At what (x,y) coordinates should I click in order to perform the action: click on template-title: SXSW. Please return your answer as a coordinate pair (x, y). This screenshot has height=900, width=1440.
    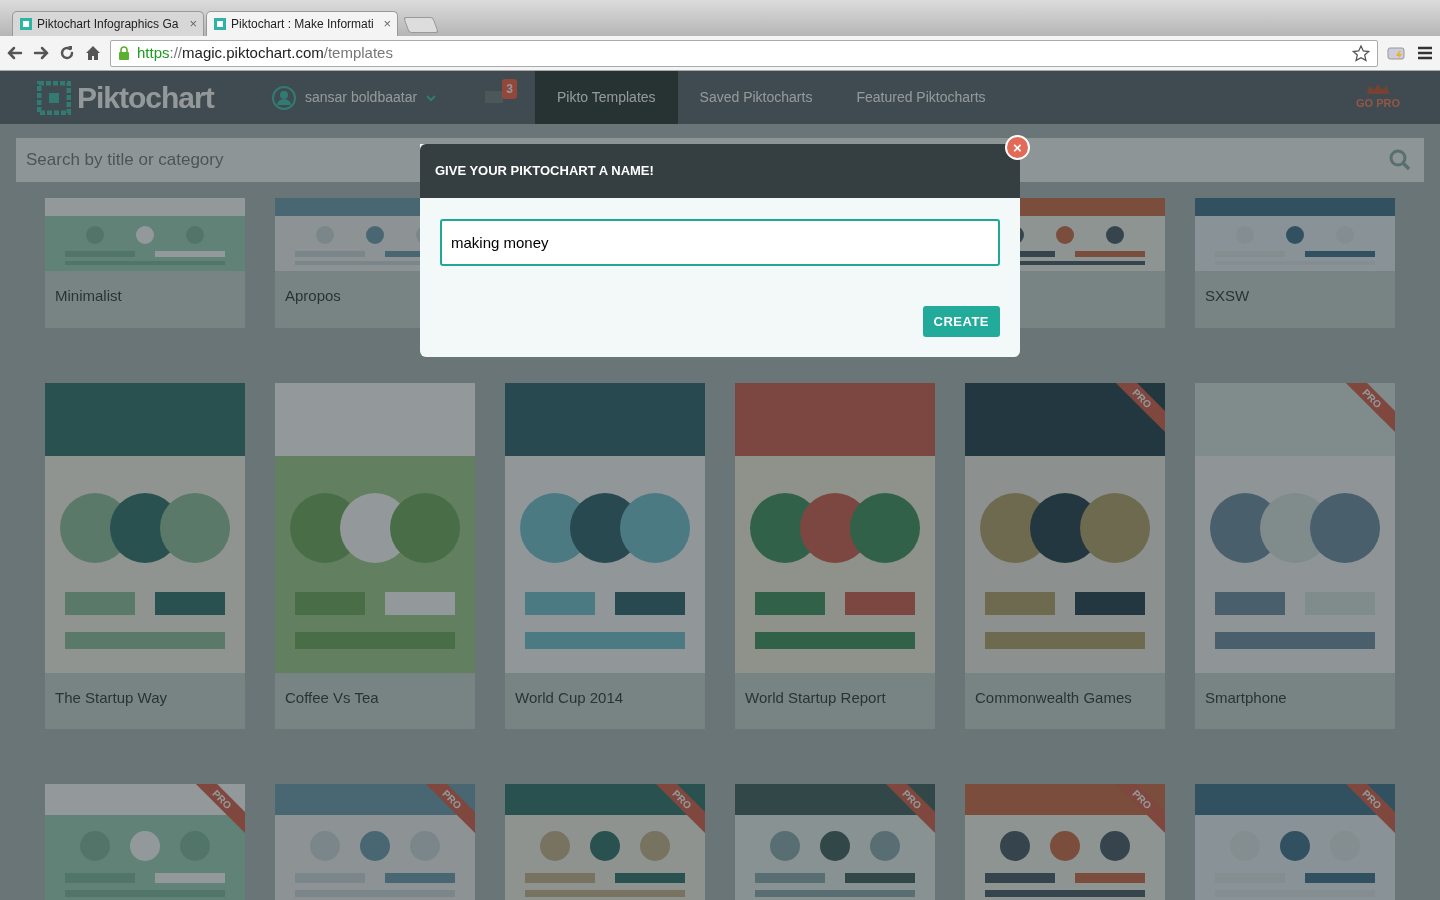
    Looking at the image, I should click on (1227, 296).